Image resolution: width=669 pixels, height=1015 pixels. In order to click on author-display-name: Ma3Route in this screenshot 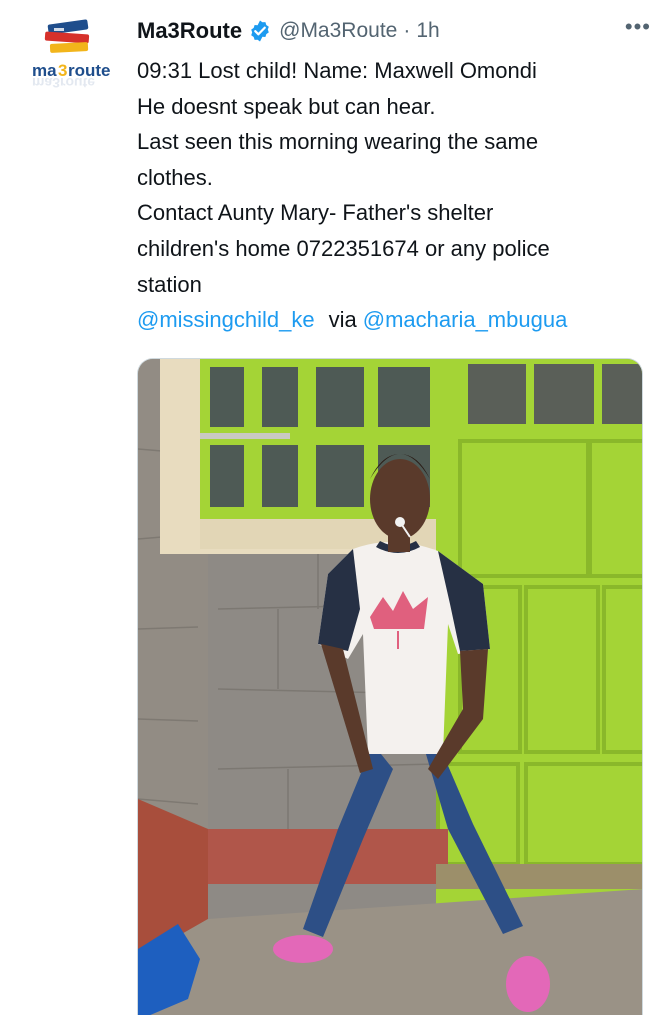, I will do `click(189, 31)`.